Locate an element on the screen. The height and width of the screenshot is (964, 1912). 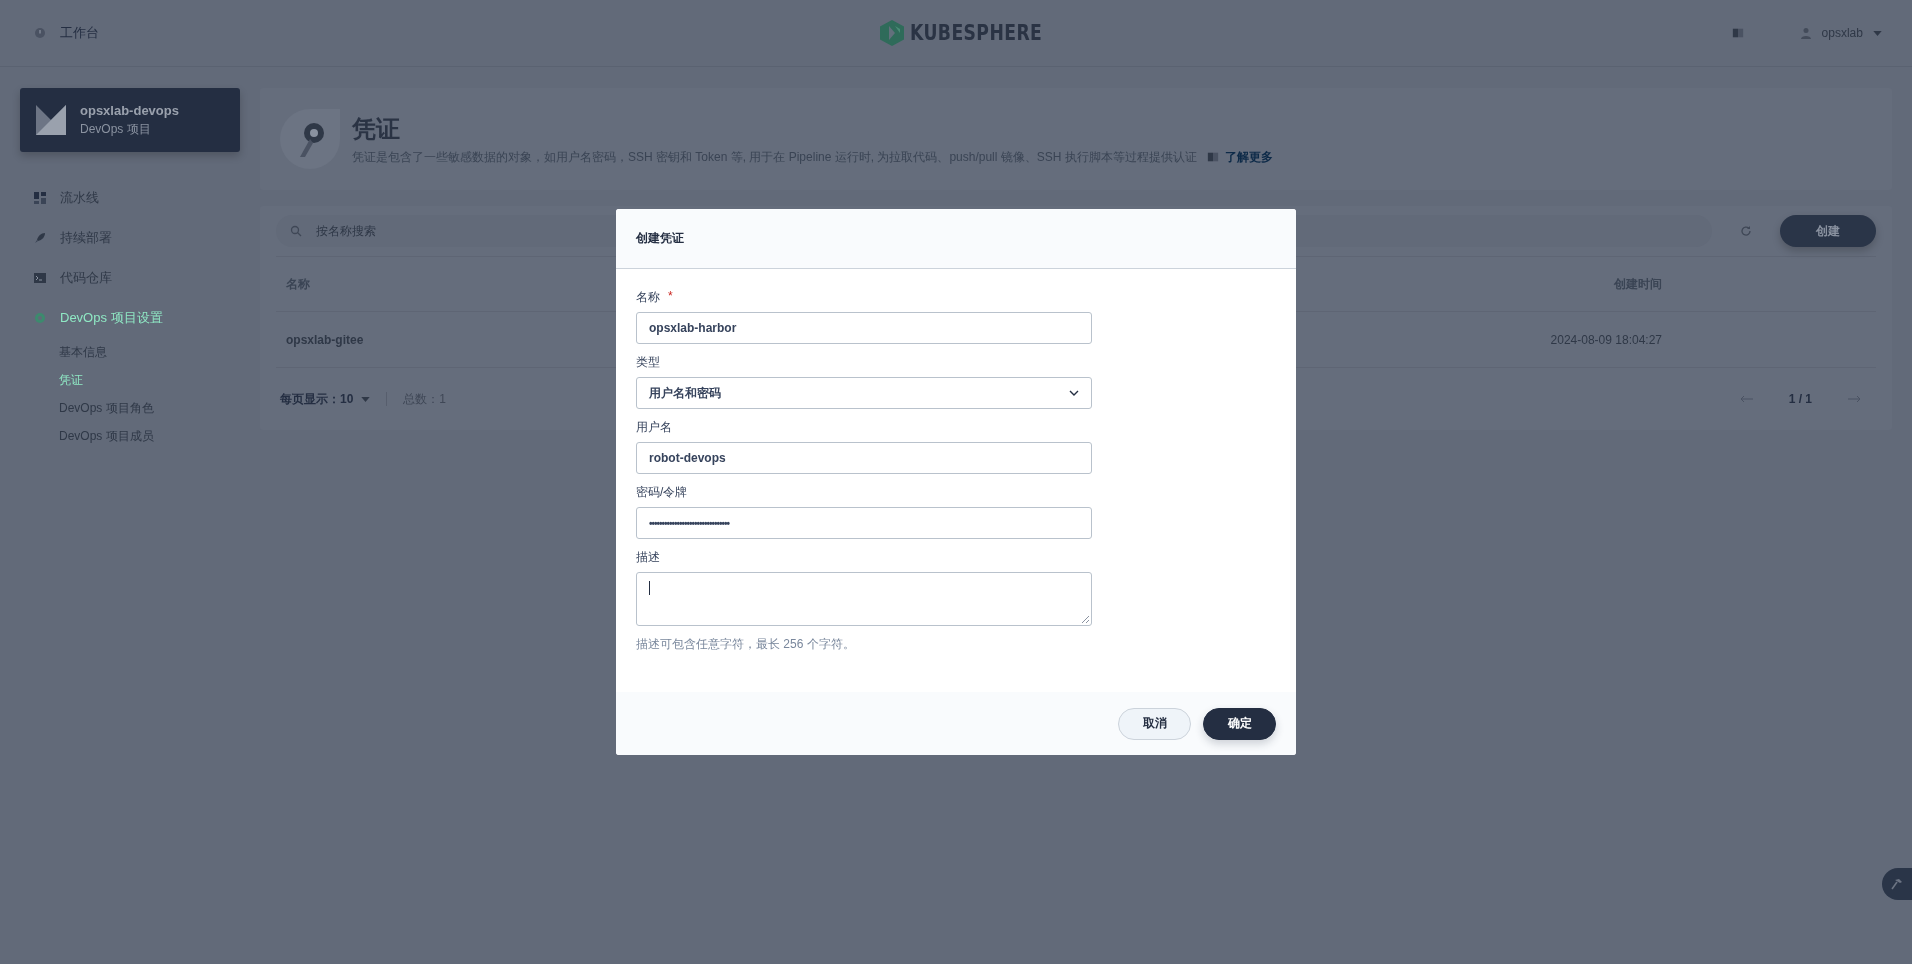
page-size-label: 每页显示： is located at coordinates (310, 399).